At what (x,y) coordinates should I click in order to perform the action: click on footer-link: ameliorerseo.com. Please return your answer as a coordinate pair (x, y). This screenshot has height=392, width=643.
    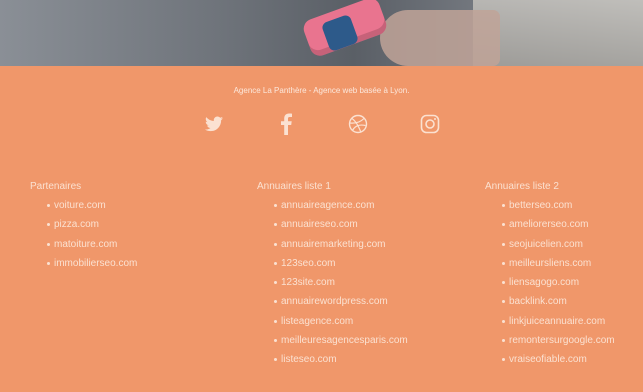
    Looking at the image, I should click on (550, 224).